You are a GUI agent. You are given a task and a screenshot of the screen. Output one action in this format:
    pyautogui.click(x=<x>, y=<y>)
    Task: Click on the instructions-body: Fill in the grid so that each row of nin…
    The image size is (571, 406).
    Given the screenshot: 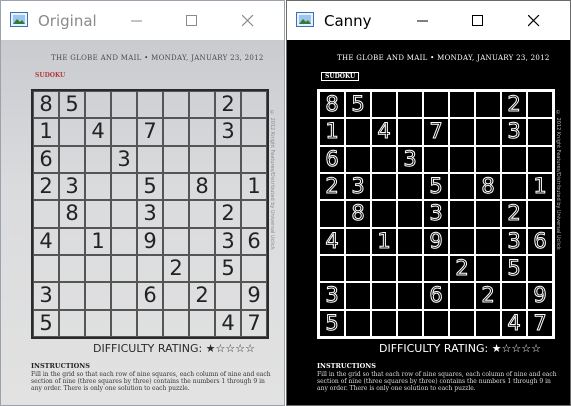 What is the action you would take?
    pyautogui.click(x=151, y=381)
    